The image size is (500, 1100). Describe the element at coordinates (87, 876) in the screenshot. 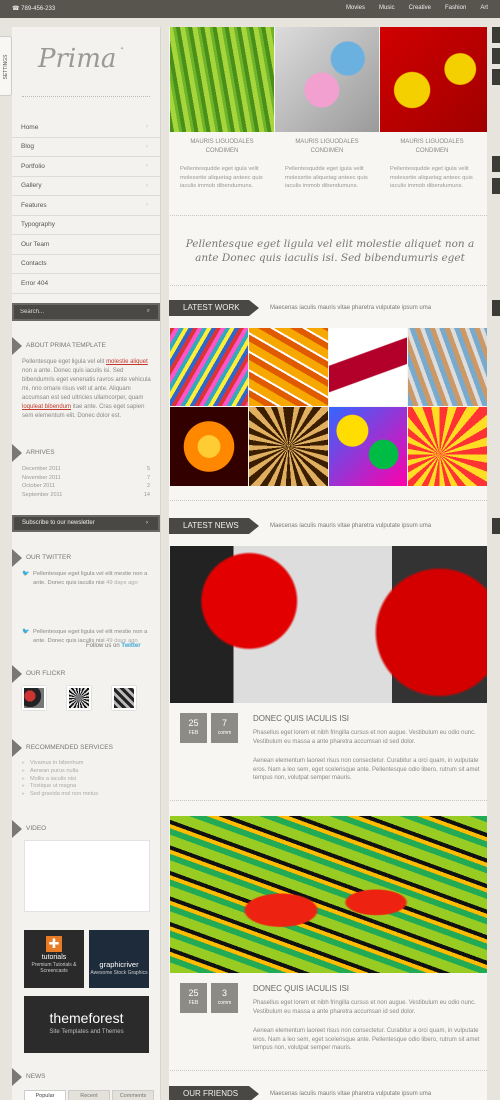

I see `video-player` at that location.